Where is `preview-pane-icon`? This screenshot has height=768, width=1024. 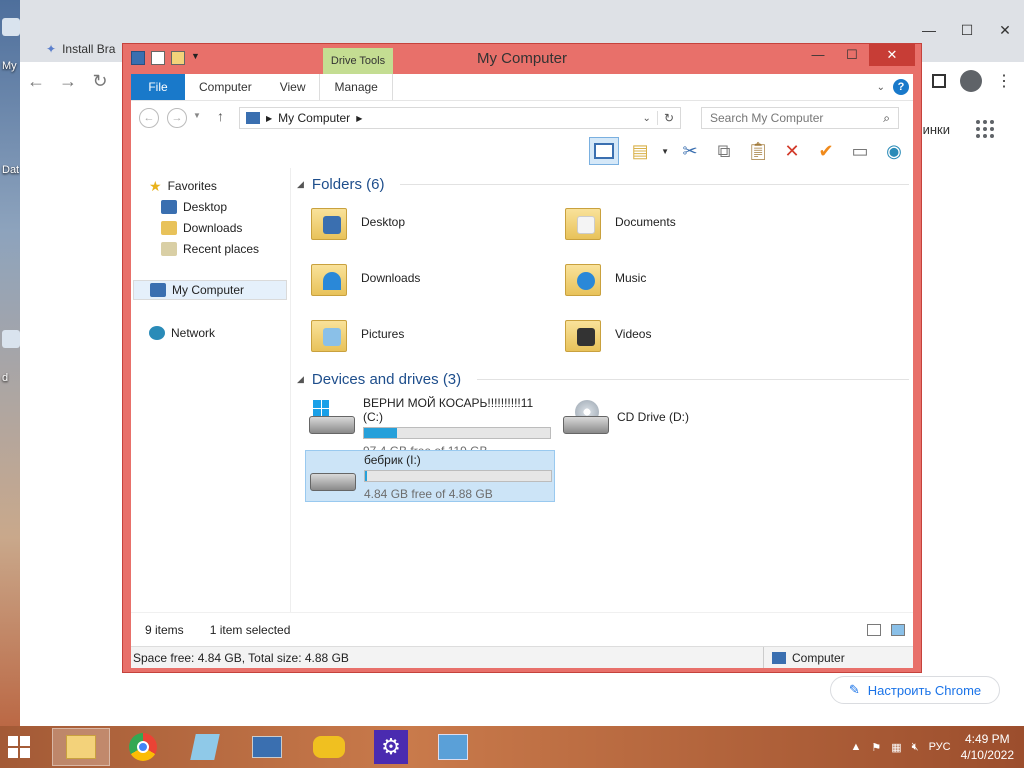 preview-pane-icon is located at coordinates (604, 151).